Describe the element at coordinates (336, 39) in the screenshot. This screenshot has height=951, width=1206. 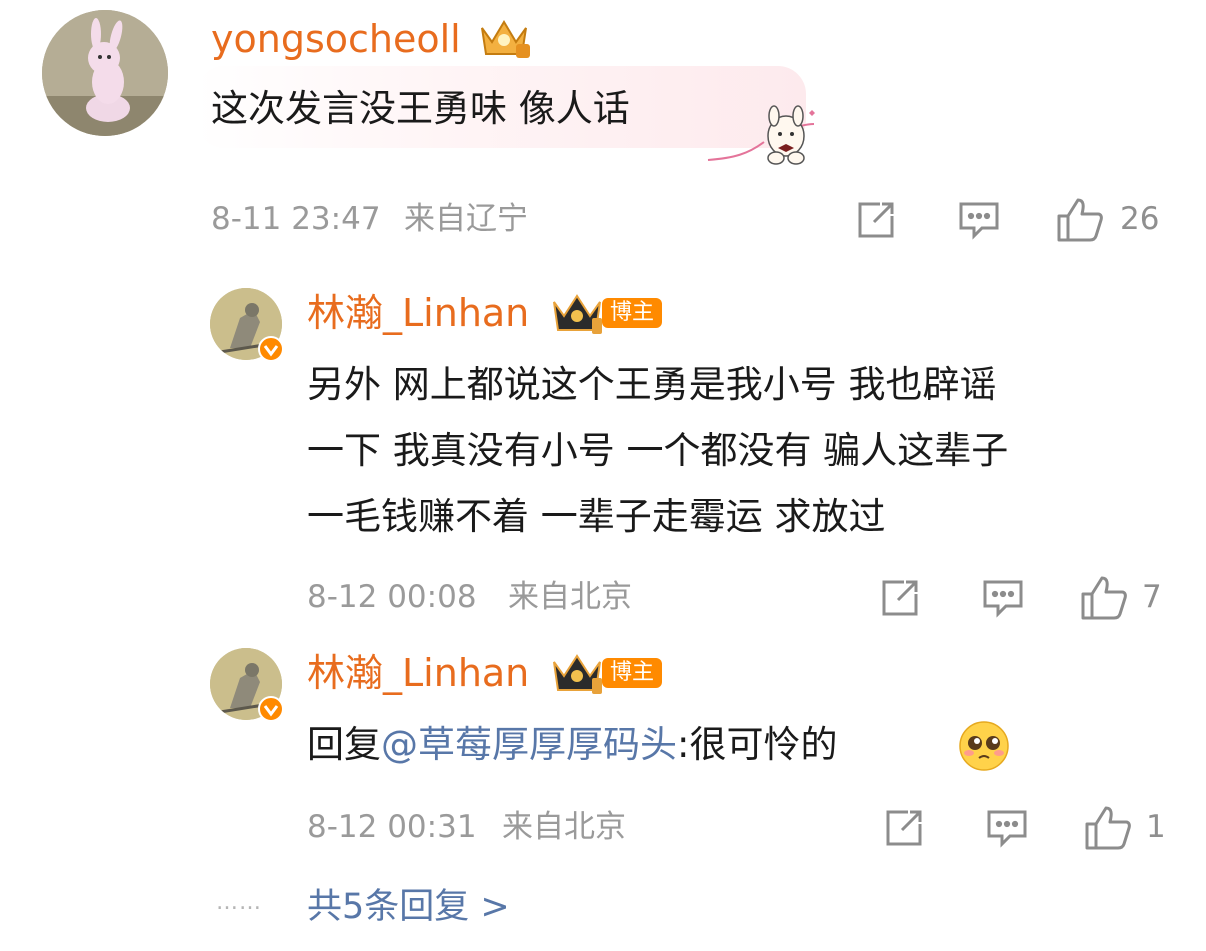
I see `username: yongsocheoll` at that location.